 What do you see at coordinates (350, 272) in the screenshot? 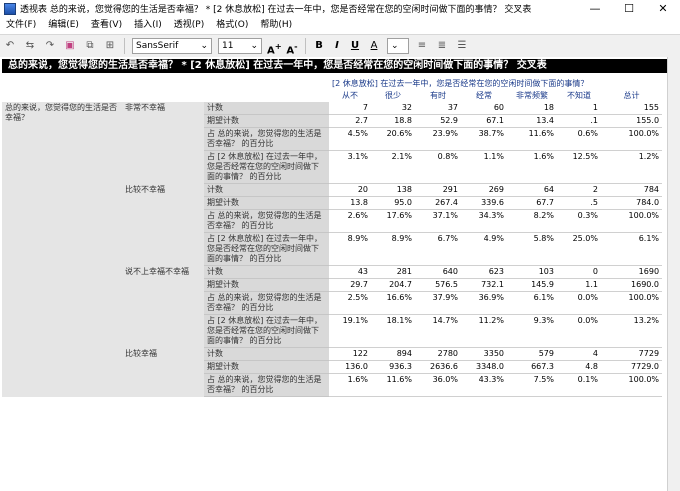
I see `table-cell: 43` at bounding box center [350, 272].